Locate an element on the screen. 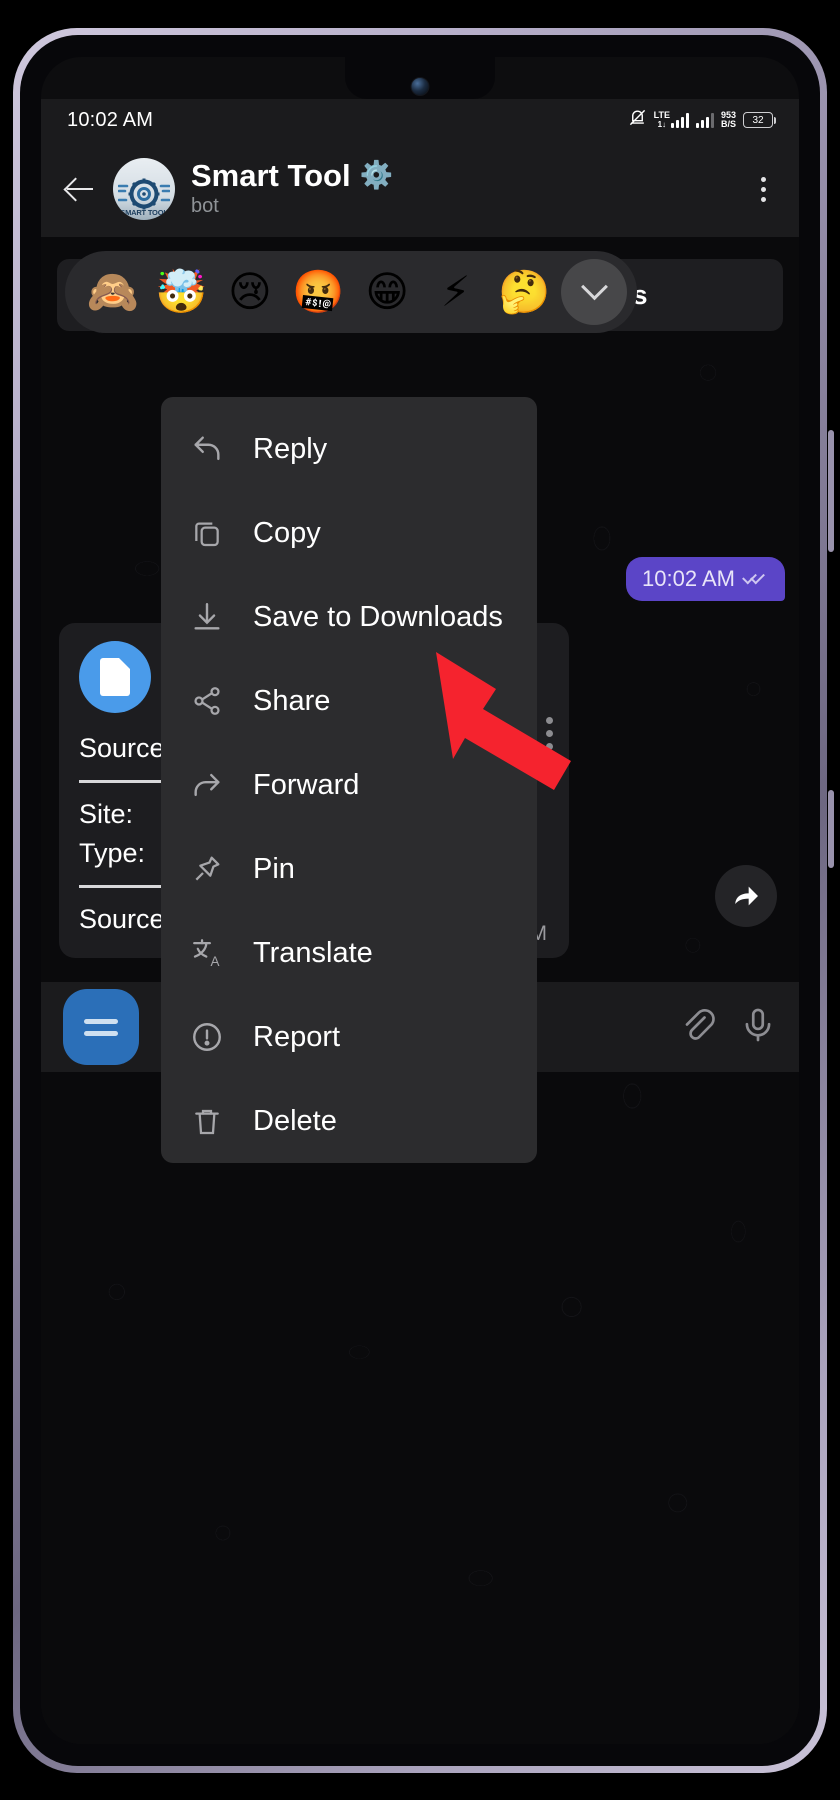 This screenshot has width=840, height=1800. menu-item-label: Pin is located at coordinates (274, 868).